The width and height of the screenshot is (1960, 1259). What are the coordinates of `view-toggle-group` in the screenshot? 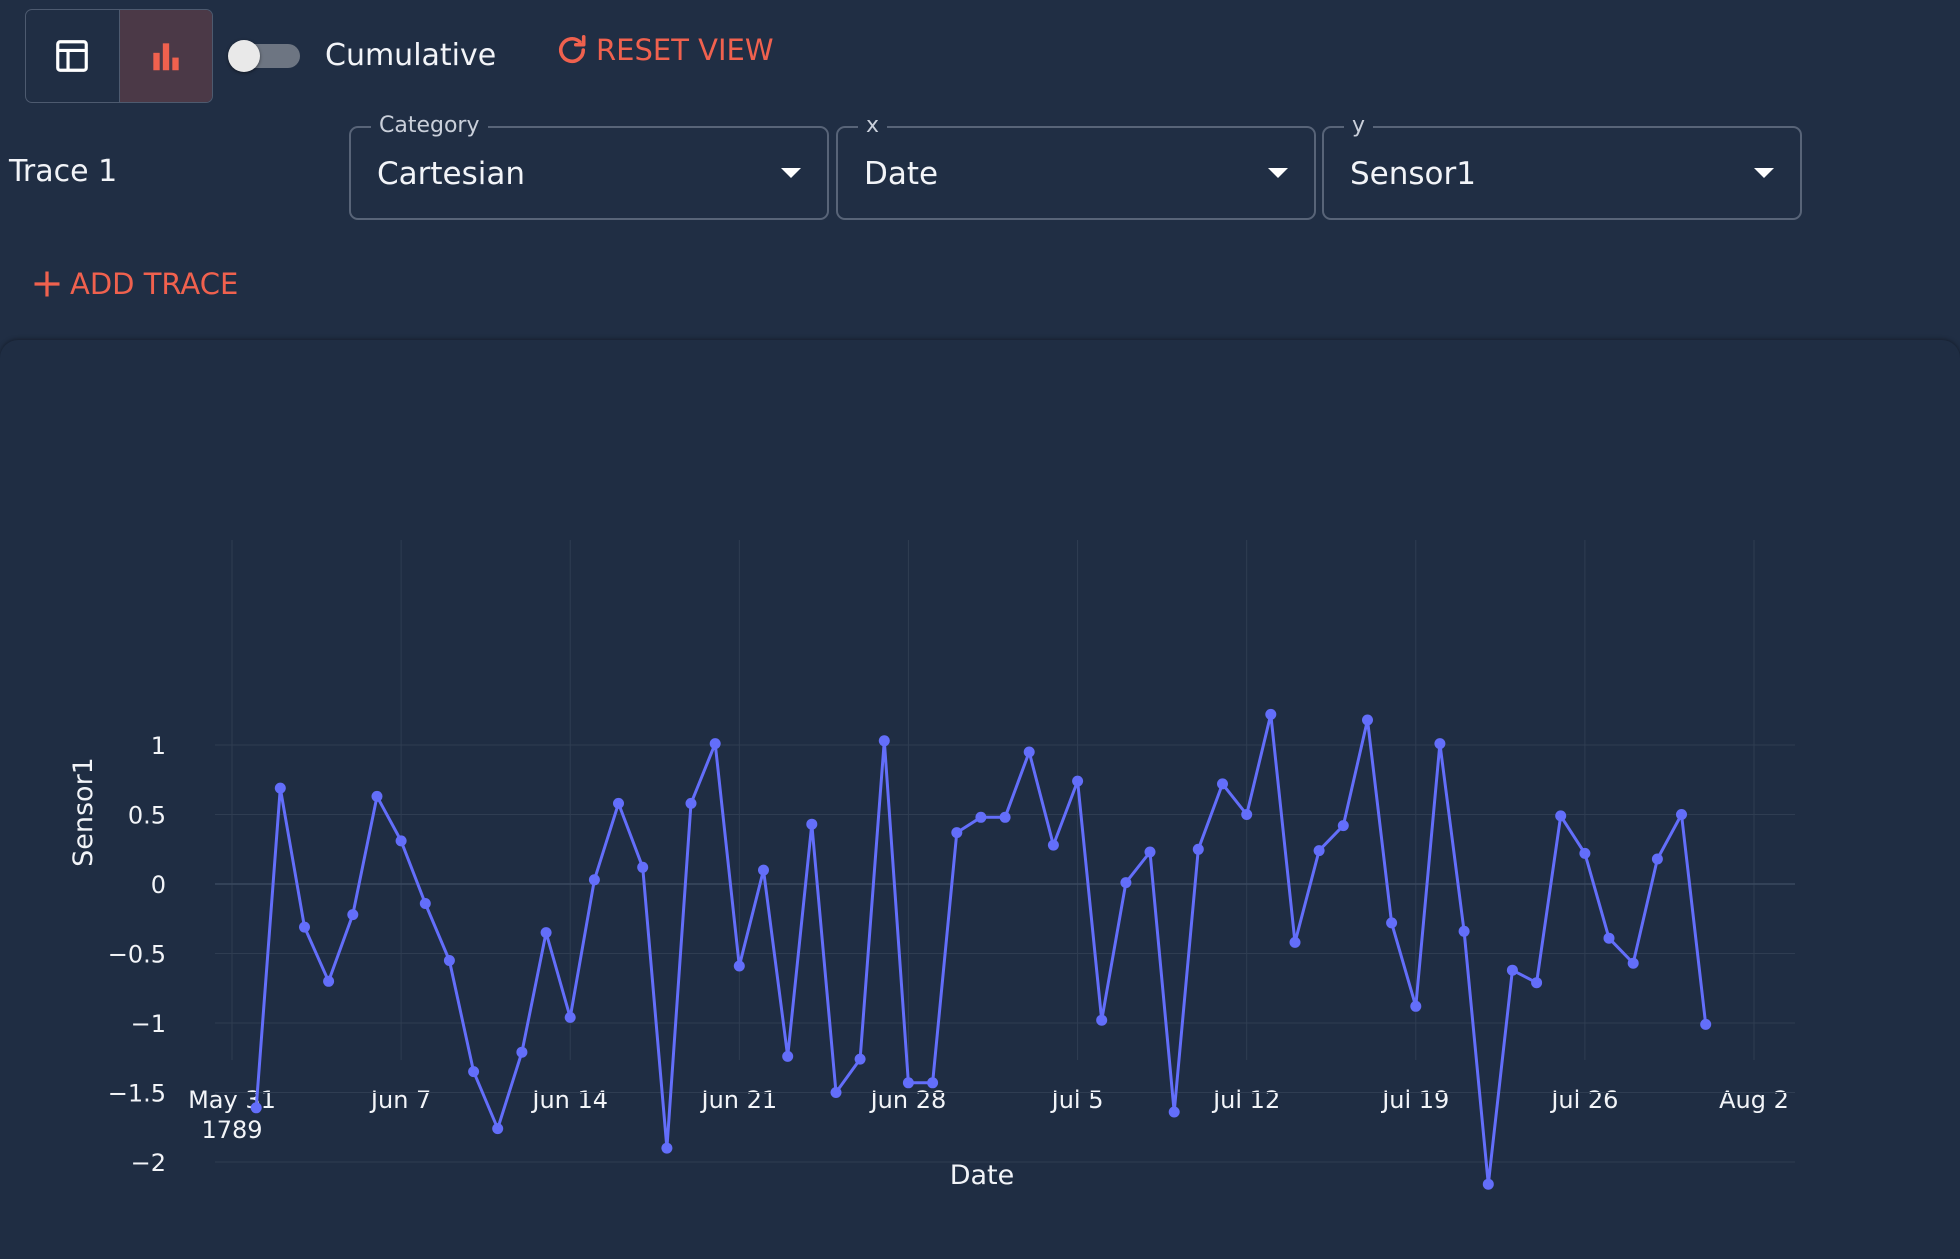 It's located at (119, 56).